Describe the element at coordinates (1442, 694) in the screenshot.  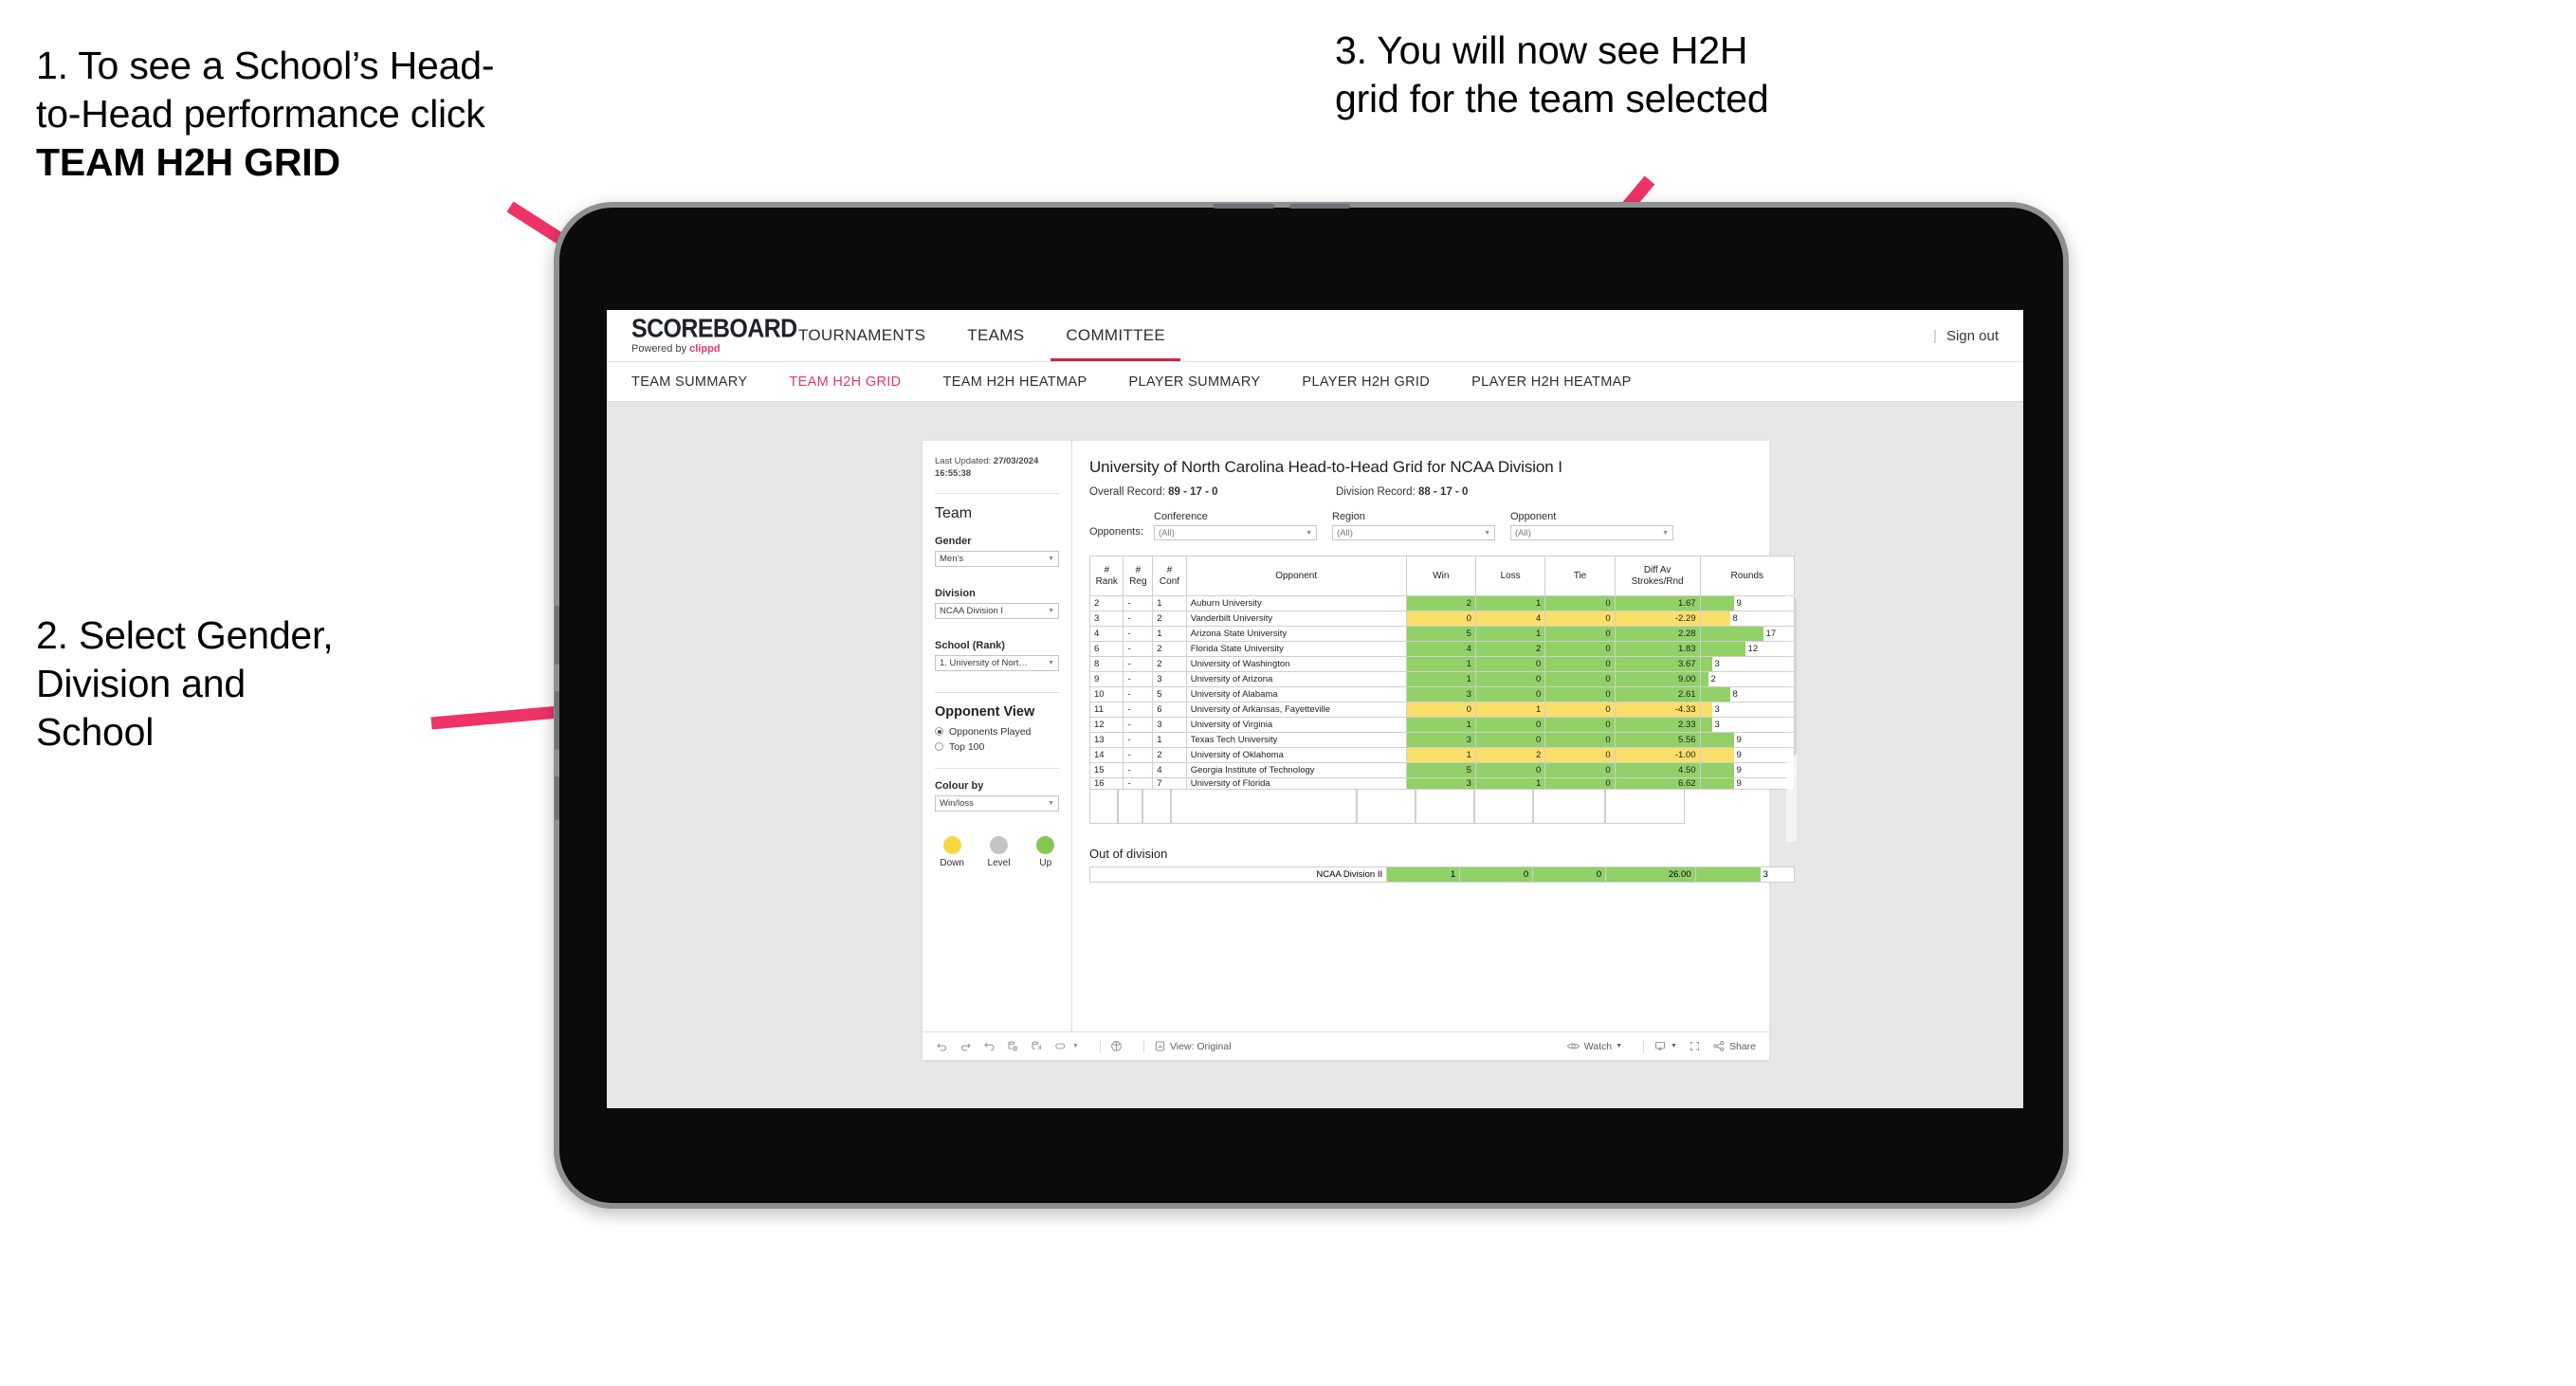
I see `table-row: 10-5 University of Alabama 3 0 0 2.61 8` at that location.